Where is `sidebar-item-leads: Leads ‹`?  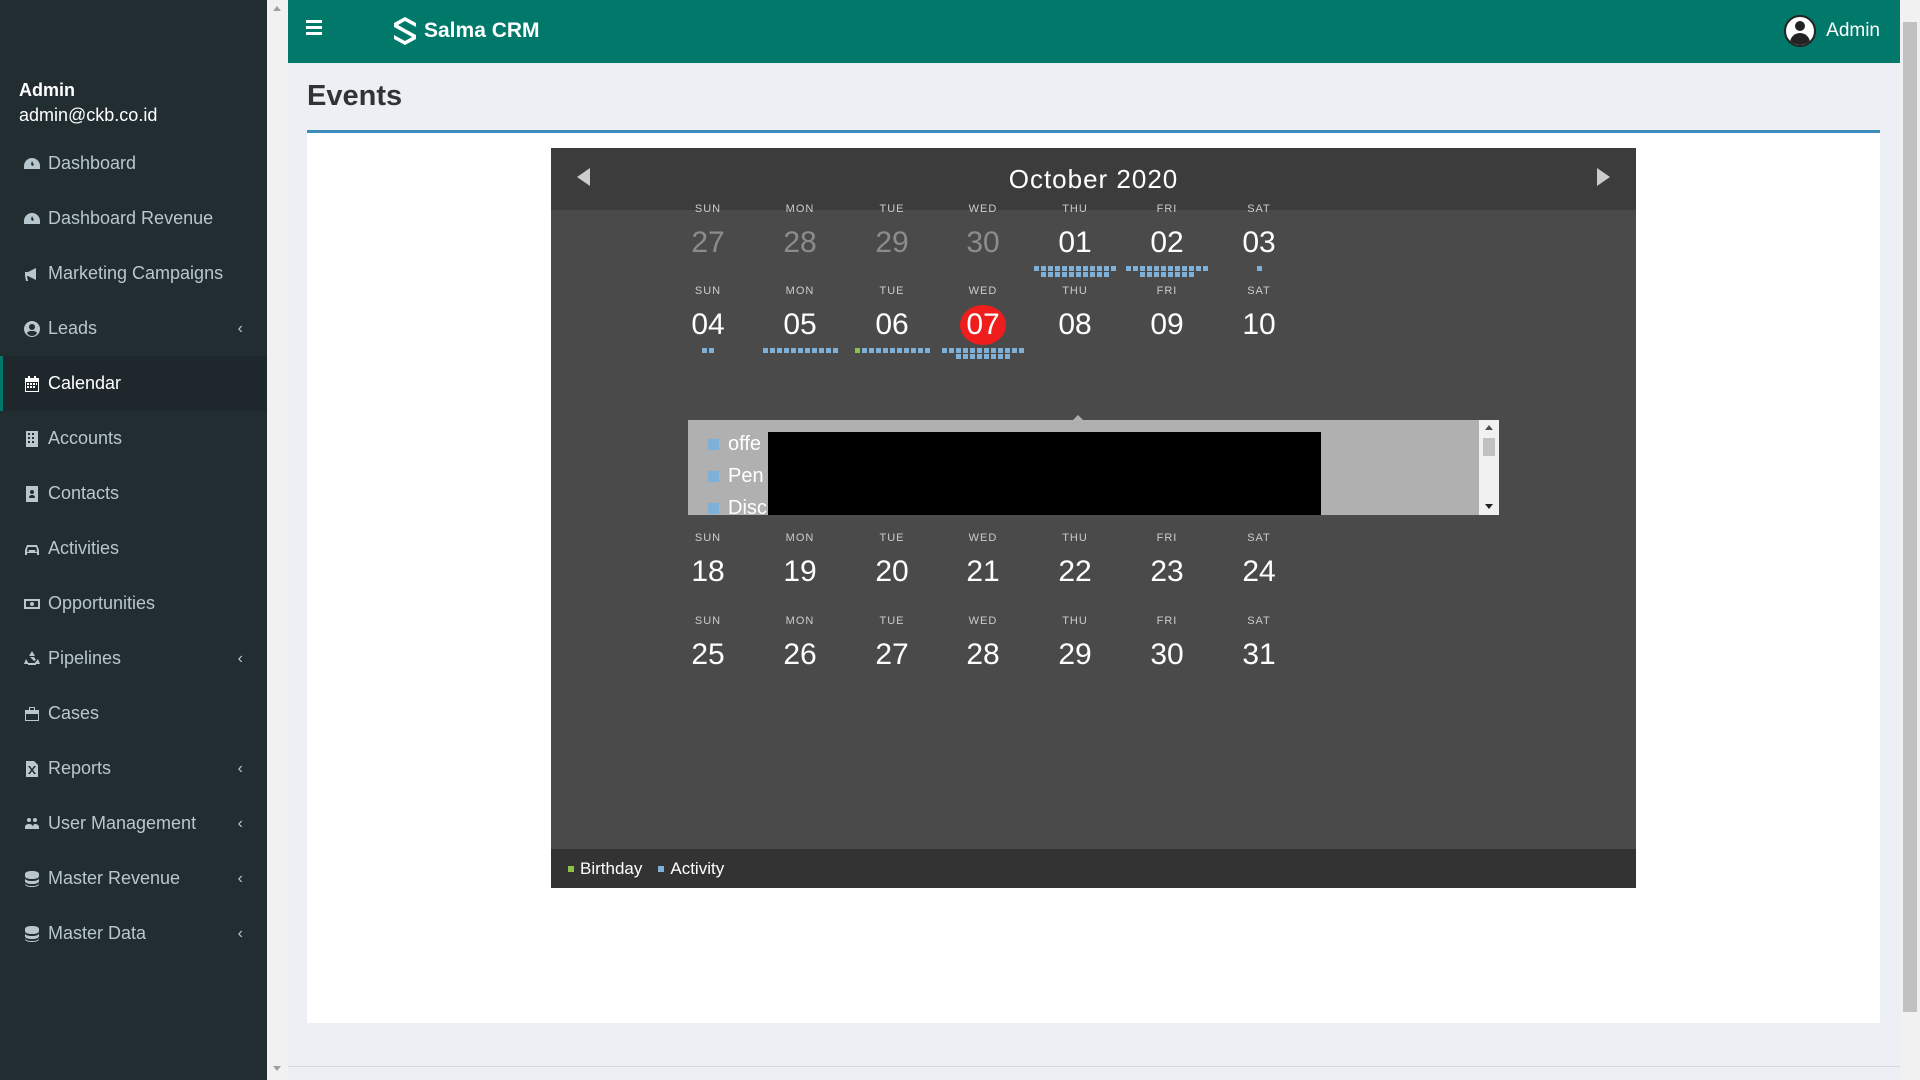 sidebar-item-leads: Leads ‹ is located at coordinates (133, 328).